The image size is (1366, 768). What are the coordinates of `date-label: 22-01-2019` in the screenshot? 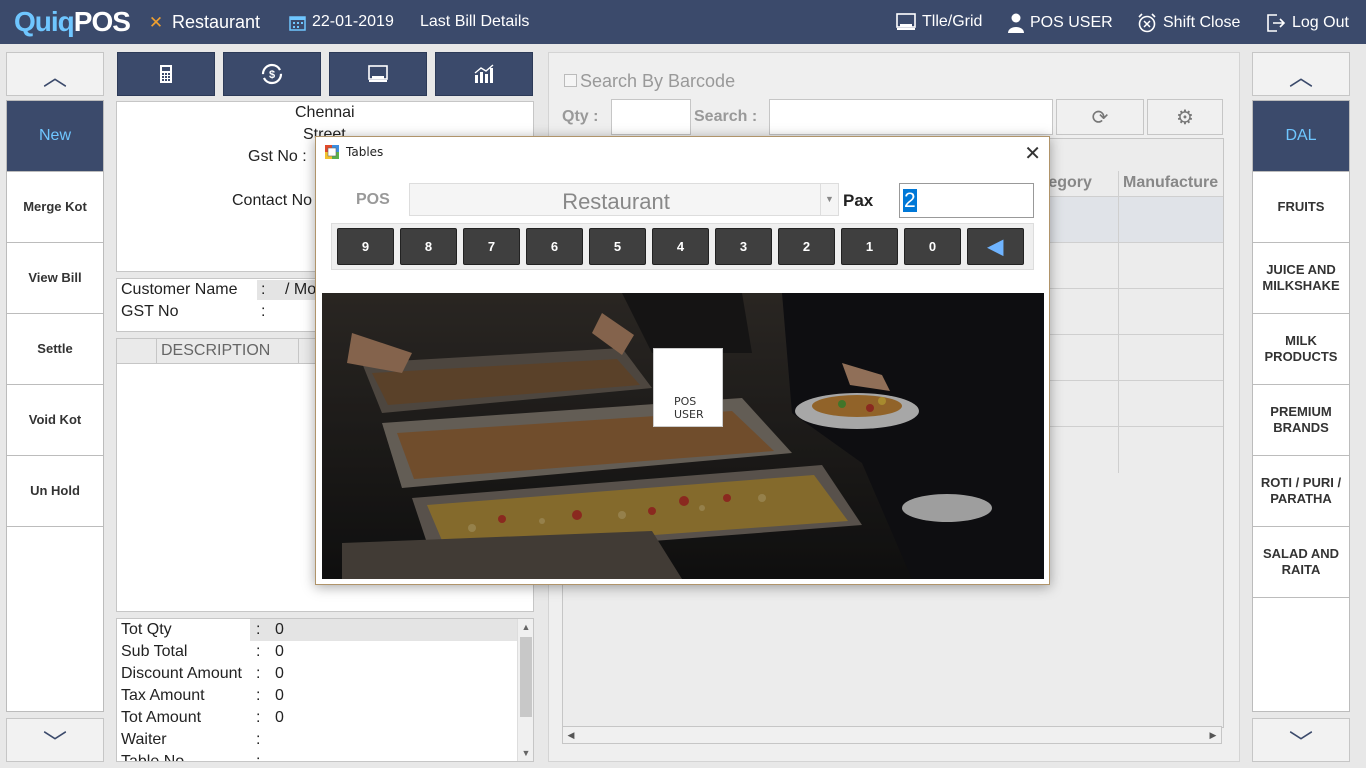 It's located at (353, 21).